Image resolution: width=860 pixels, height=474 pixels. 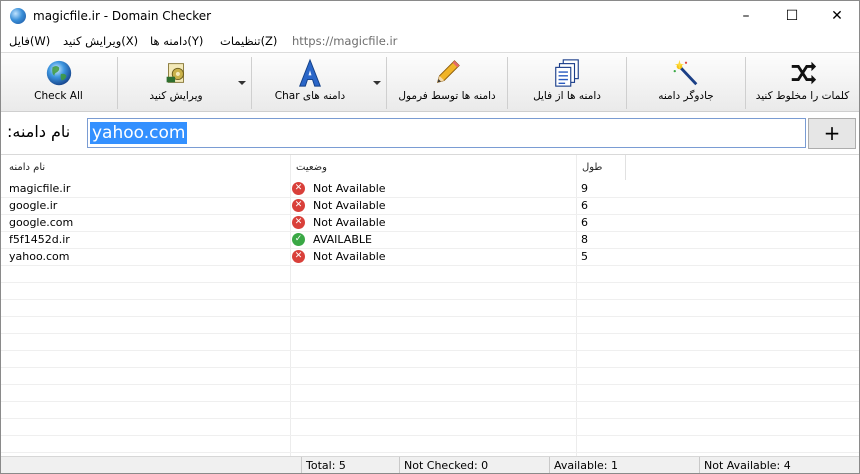 I want to click on length-cell: 9, so click(x=584, y=188).